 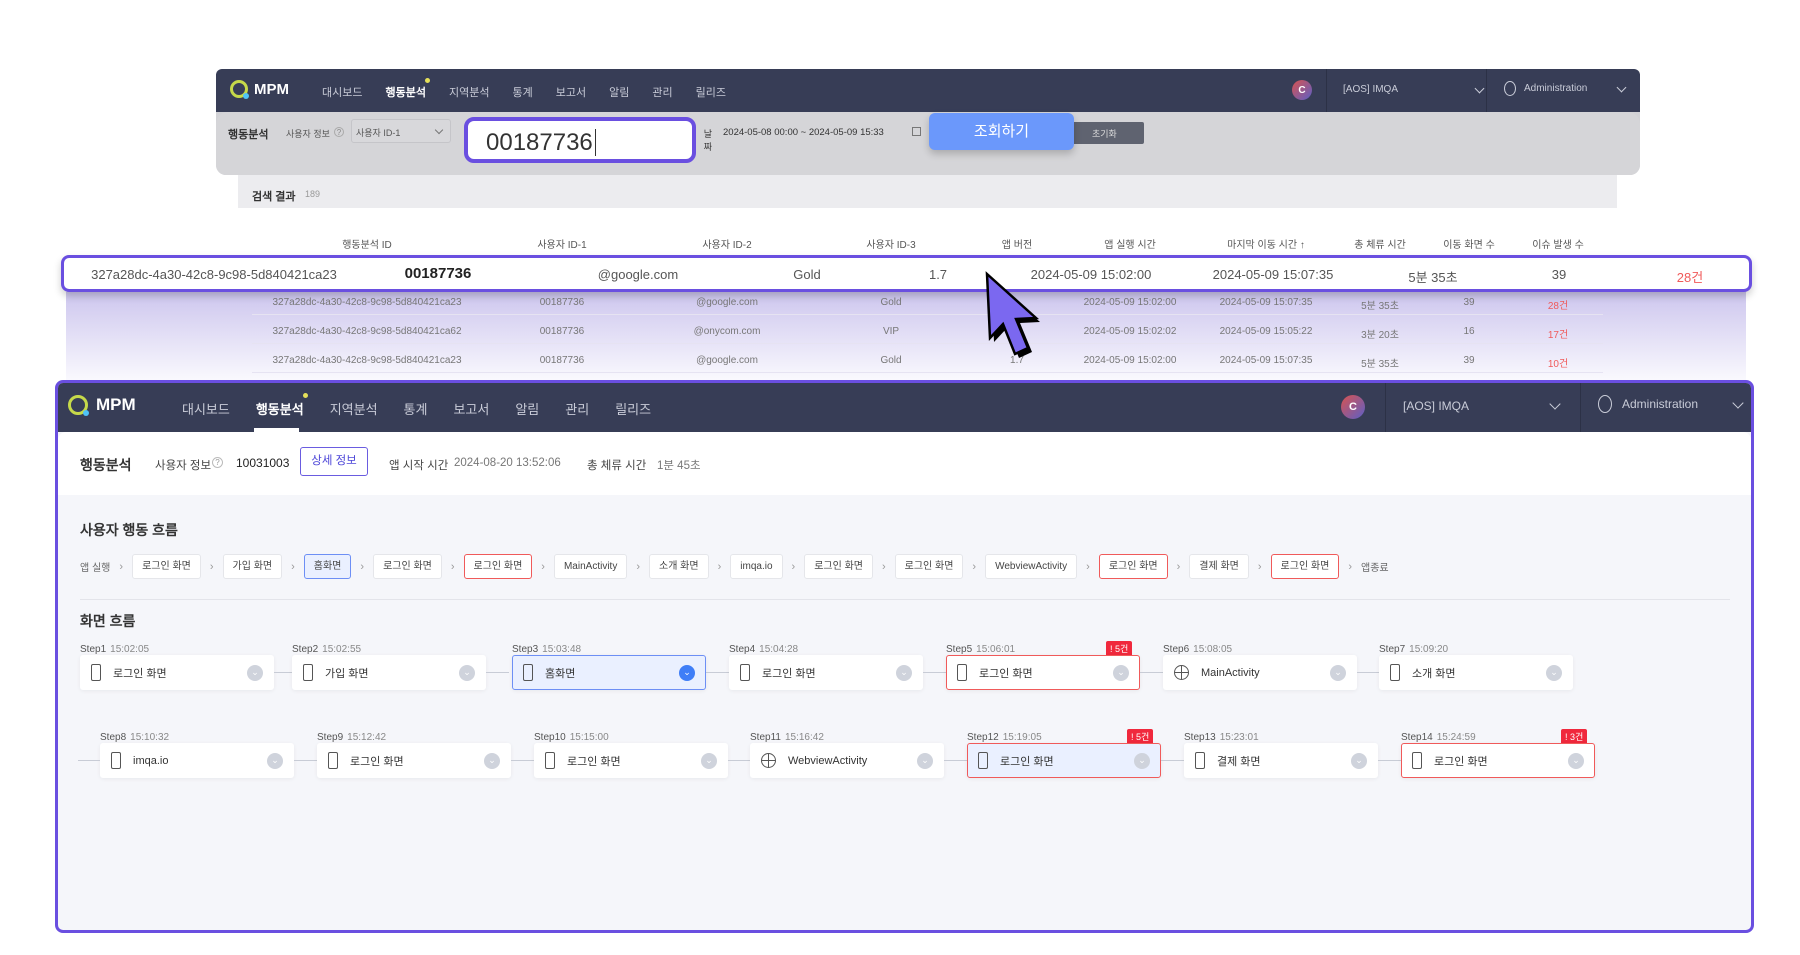 What do you see at coordinates (1017, 243) in the screenshot?
I see `column-header: 앱 버전` at bounding box center [1017, 243].